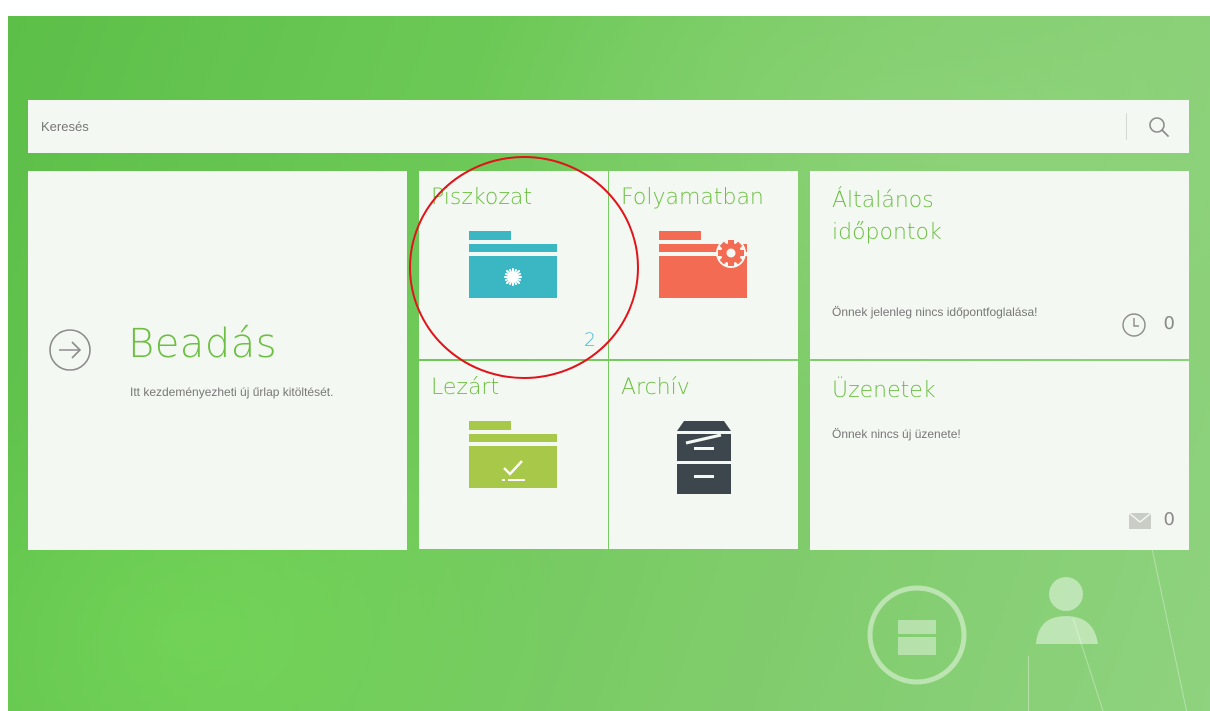  Describe the element at coordinates (232, 392) in the screenshot. I see `submit-tile-description: Itt kezdeményezheti új űrlap kitöltését.` at that location.